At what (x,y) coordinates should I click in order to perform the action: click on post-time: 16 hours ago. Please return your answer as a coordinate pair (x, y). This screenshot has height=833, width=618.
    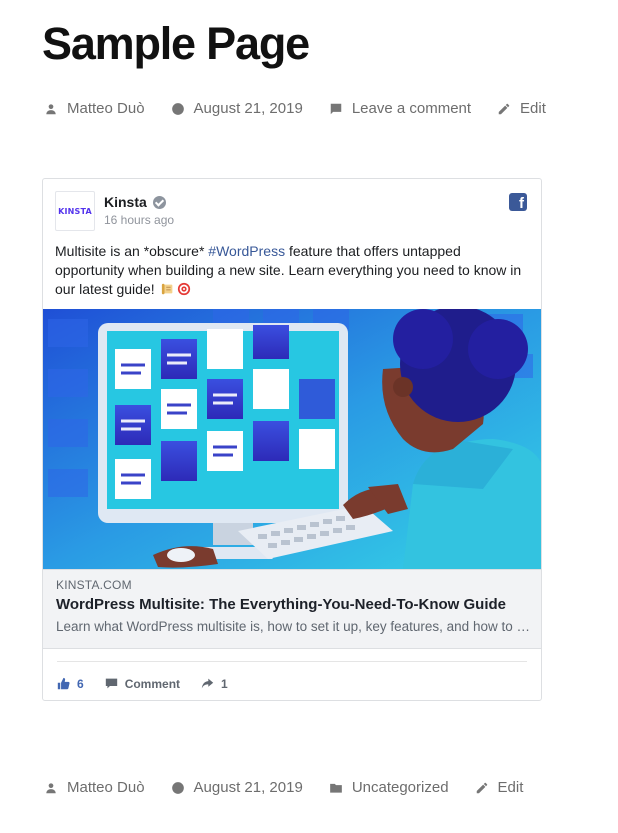
    Looking at the image, I should click on (139, 220).